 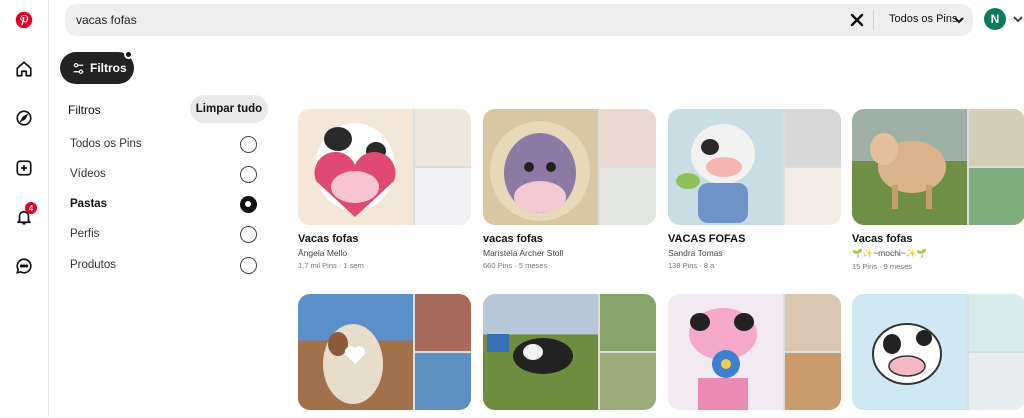 I want to click on board-card: VACAS FOFAS Sandra Tomas 138 Pins · 8 a, so click(x=754, y=189).